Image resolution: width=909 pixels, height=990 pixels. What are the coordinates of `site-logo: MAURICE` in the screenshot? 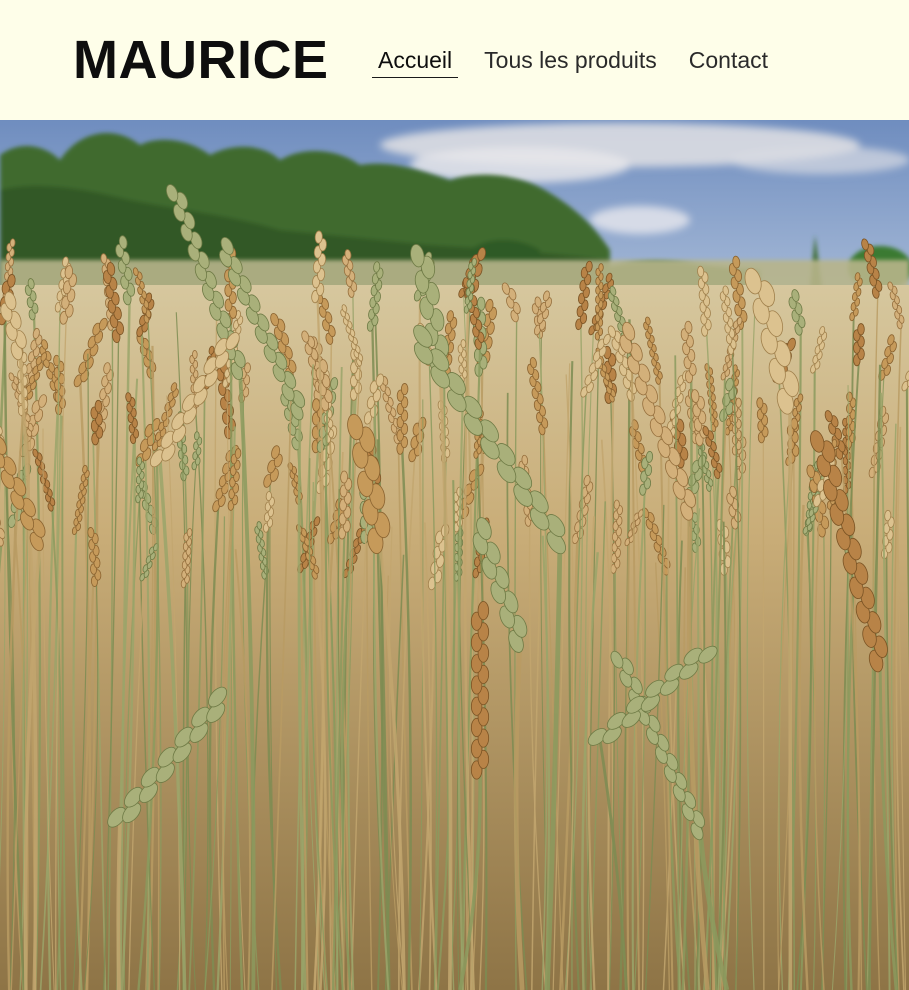 It's located at (201, 60).